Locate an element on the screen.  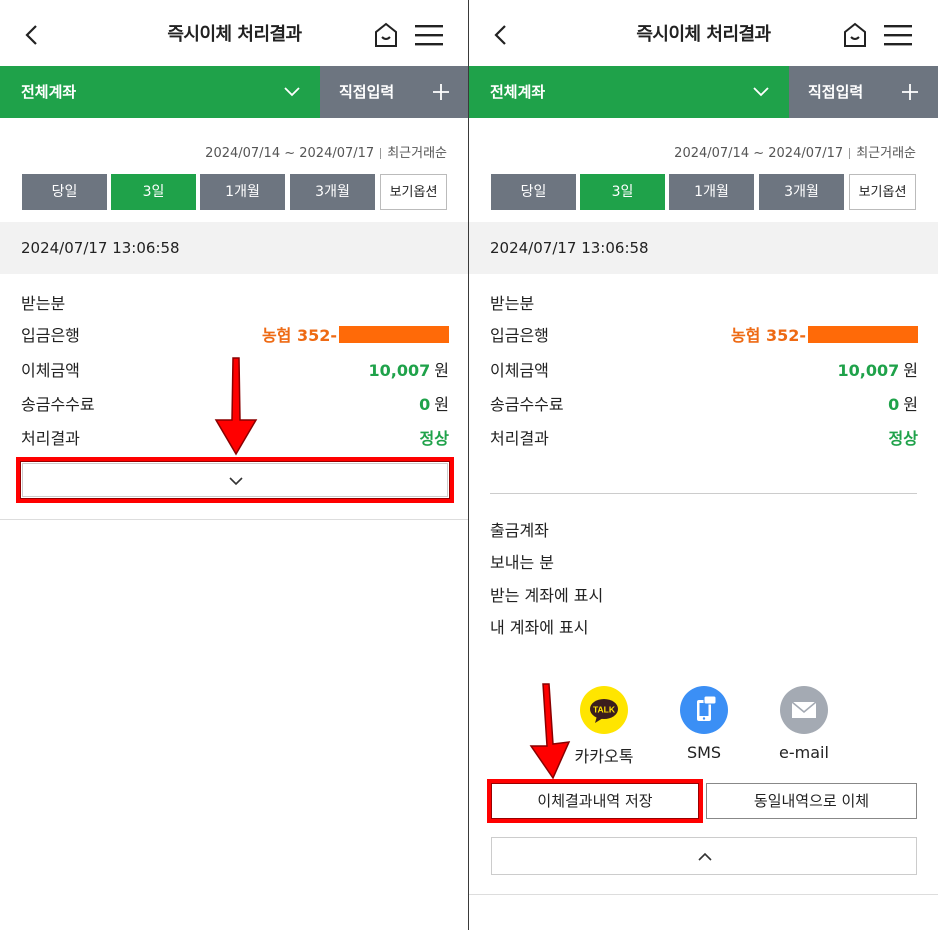
envelope-icon is located at coordinates (804, 709).